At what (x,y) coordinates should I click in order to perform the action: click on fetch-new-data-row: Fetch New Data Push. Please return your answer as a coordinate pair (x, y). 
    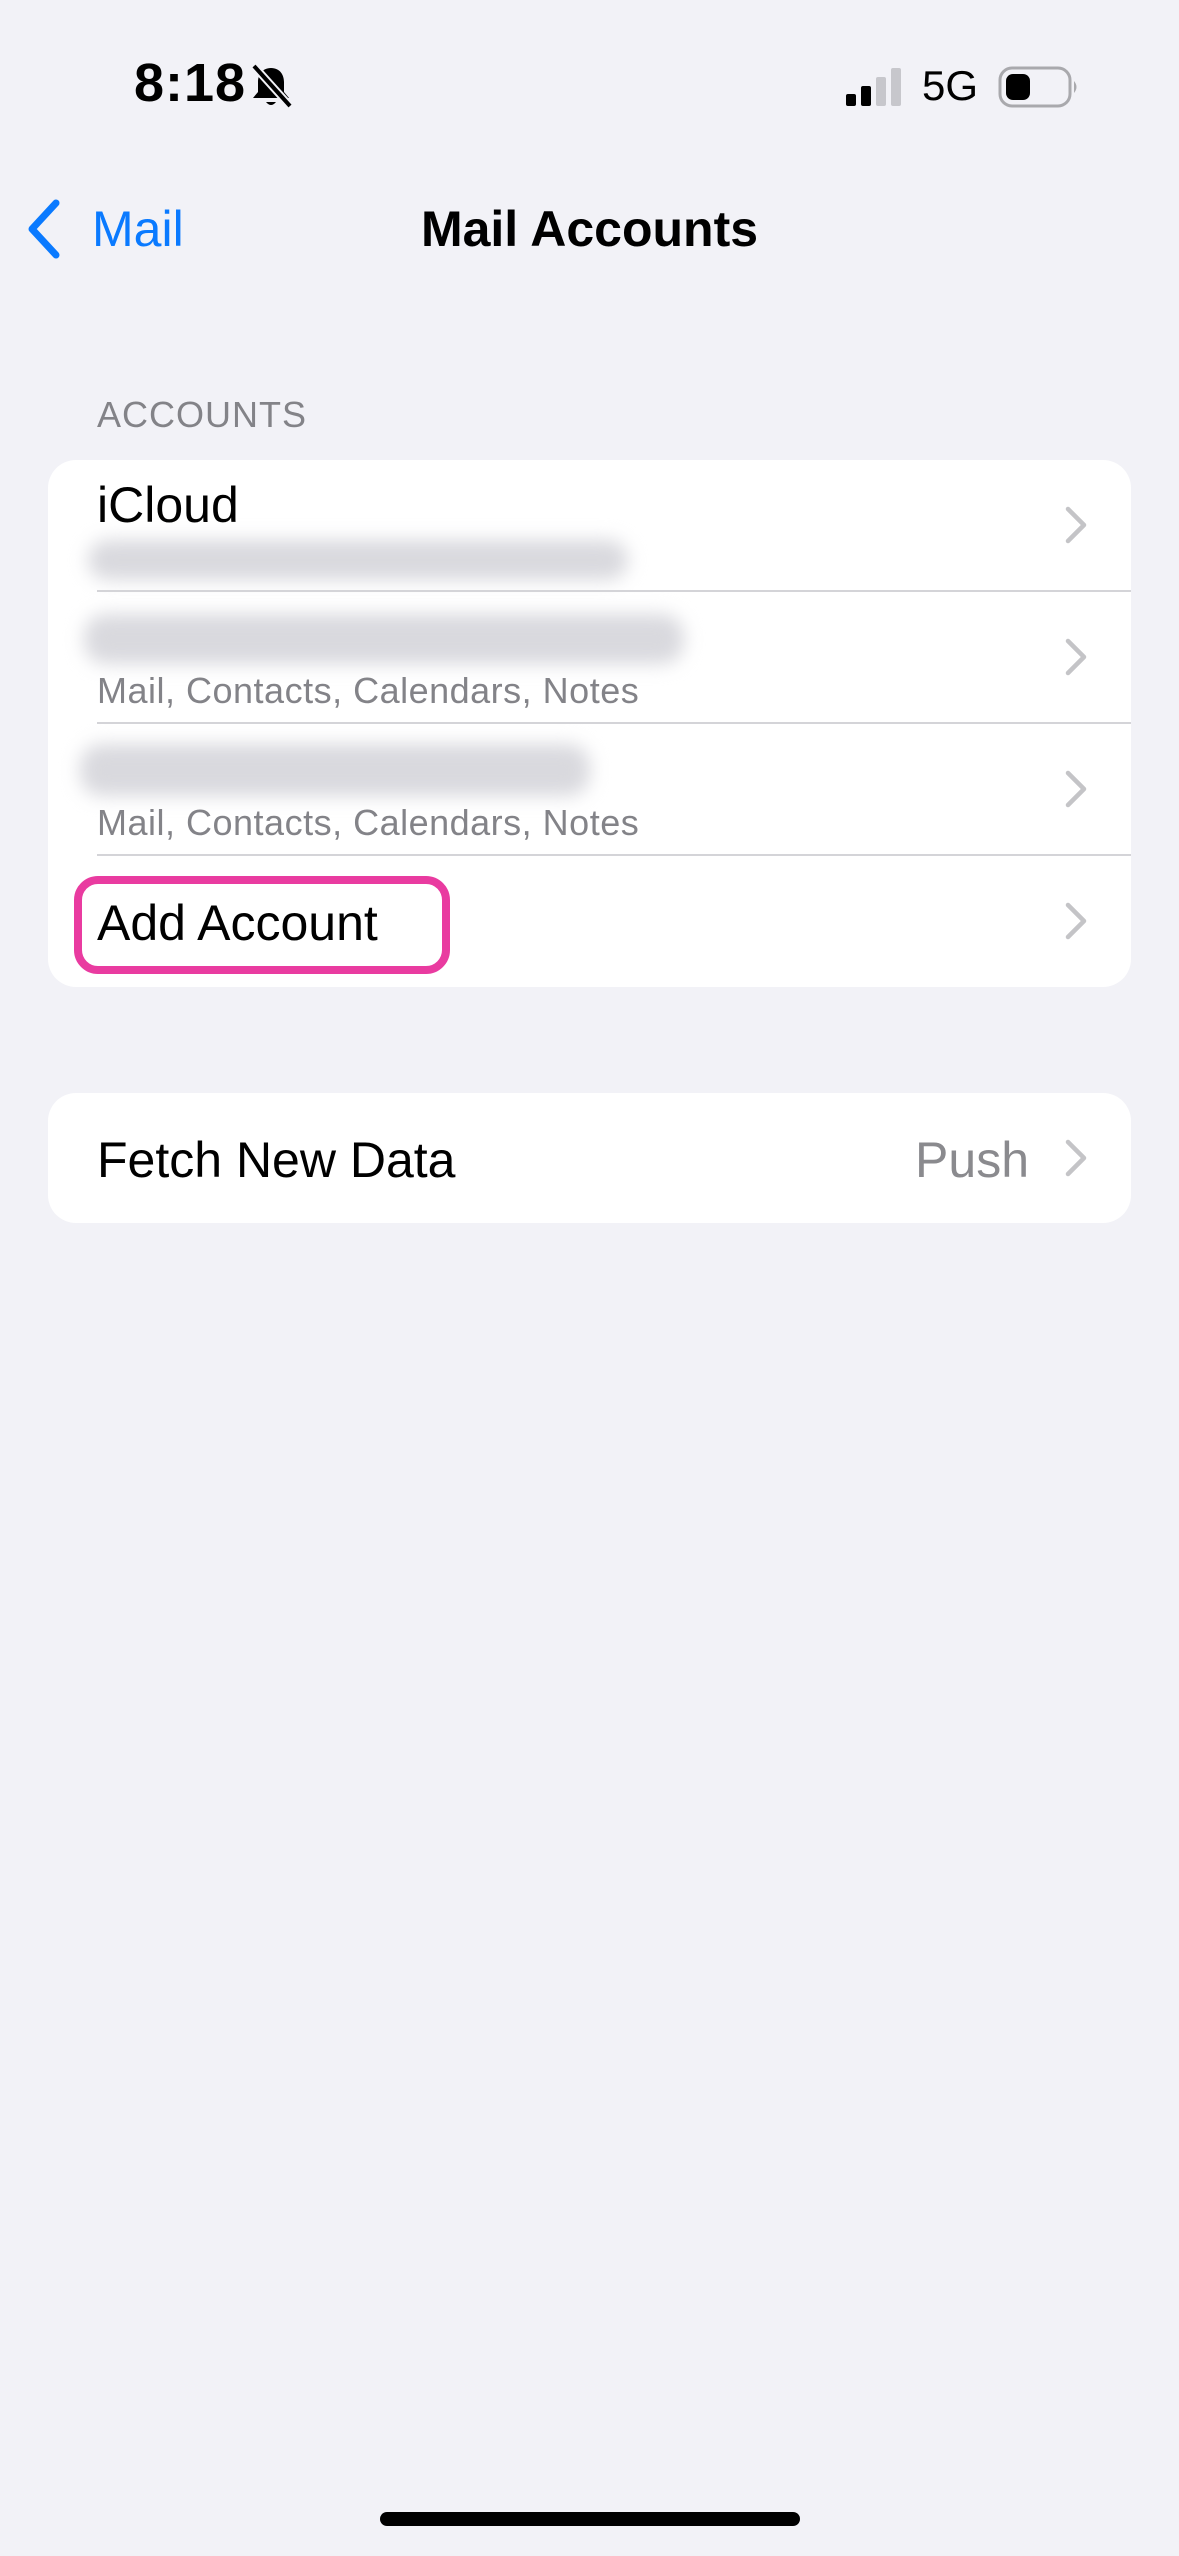
    Looking at the image, I should click on (589, 1158).